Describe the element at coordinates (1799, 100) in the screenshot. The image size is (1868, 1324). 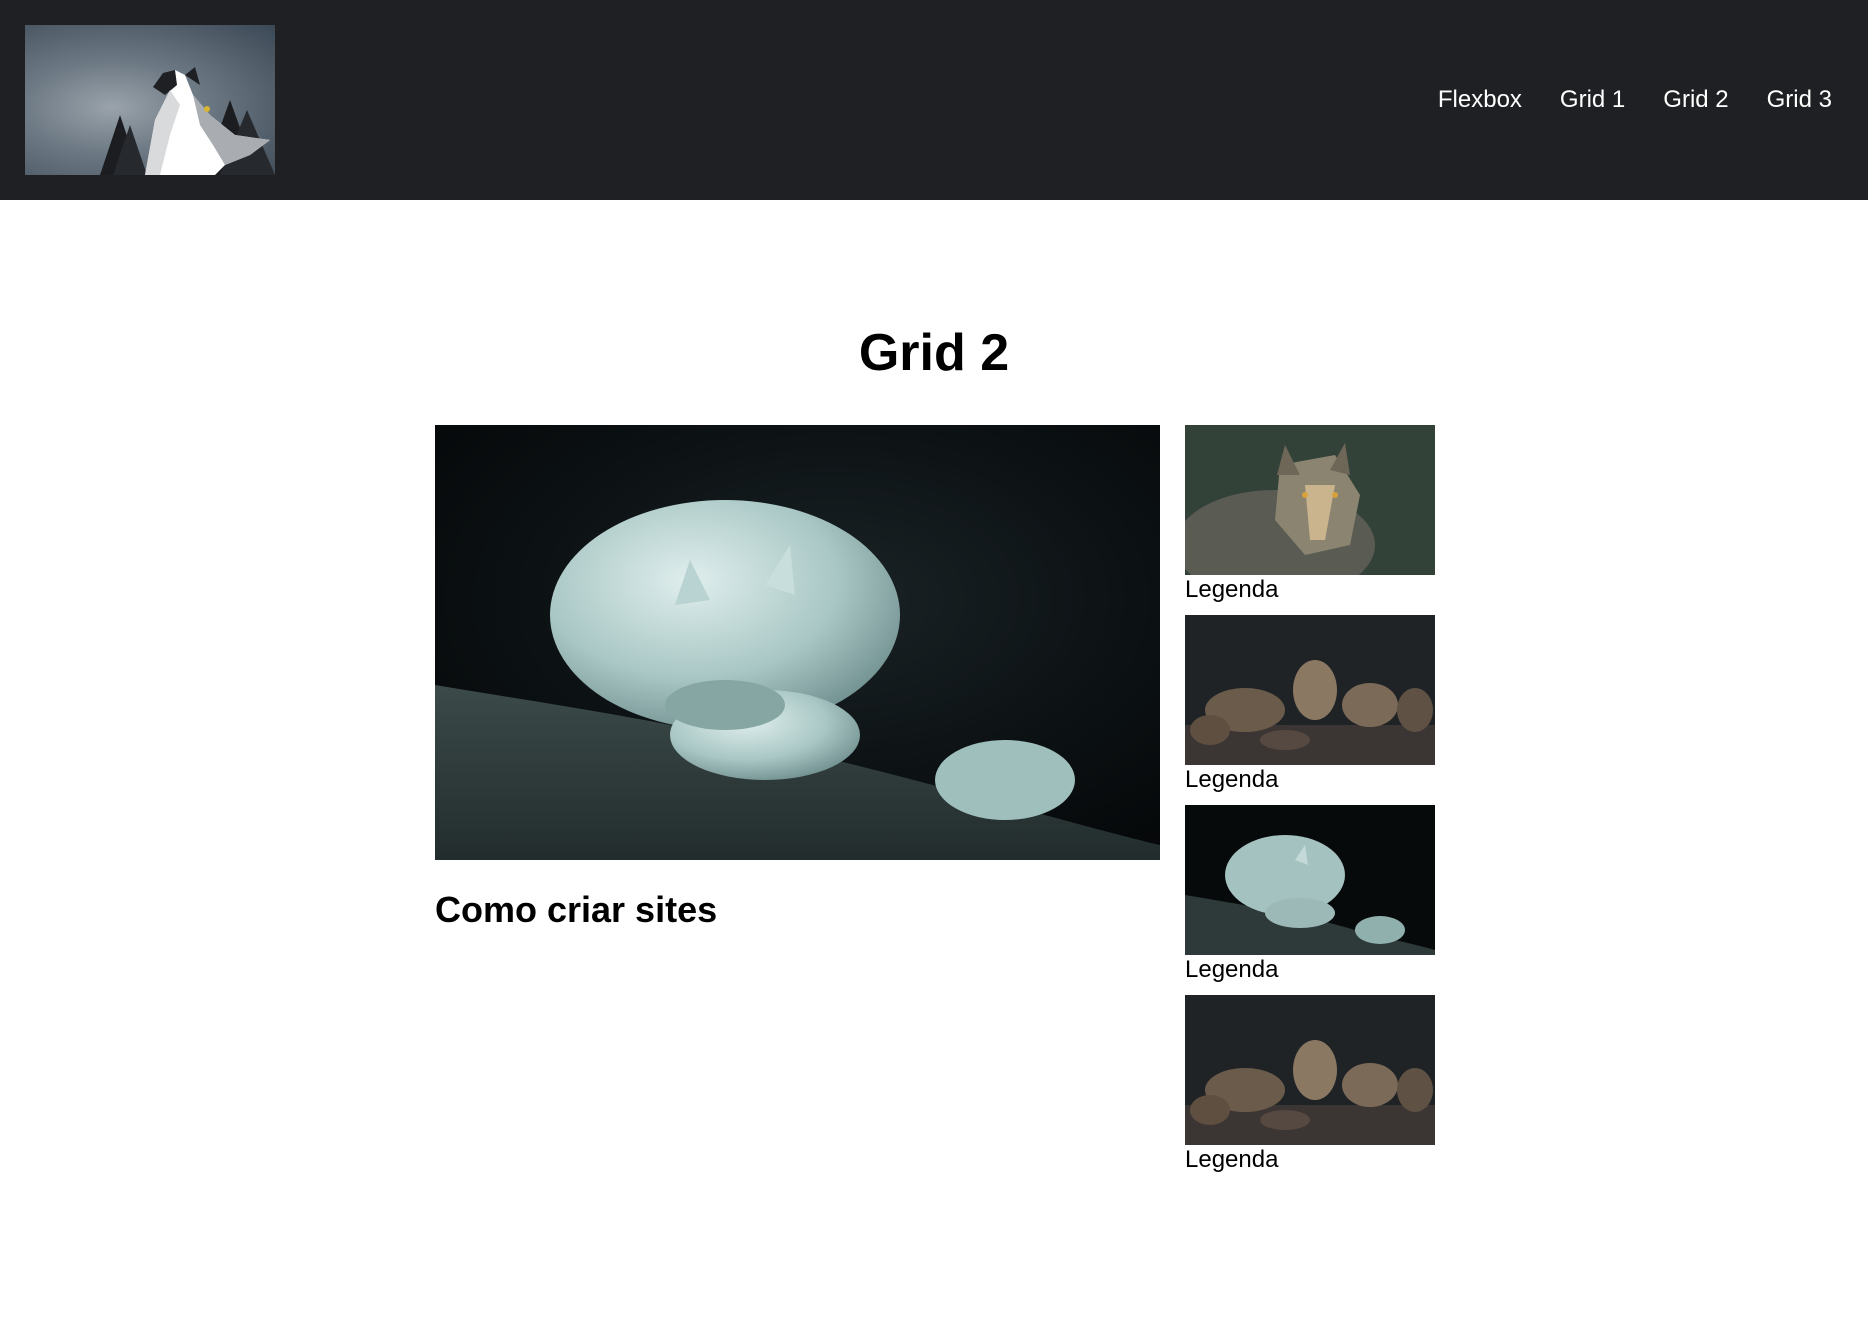
I see `nav-link-grid-3: Grid 3` at that location.